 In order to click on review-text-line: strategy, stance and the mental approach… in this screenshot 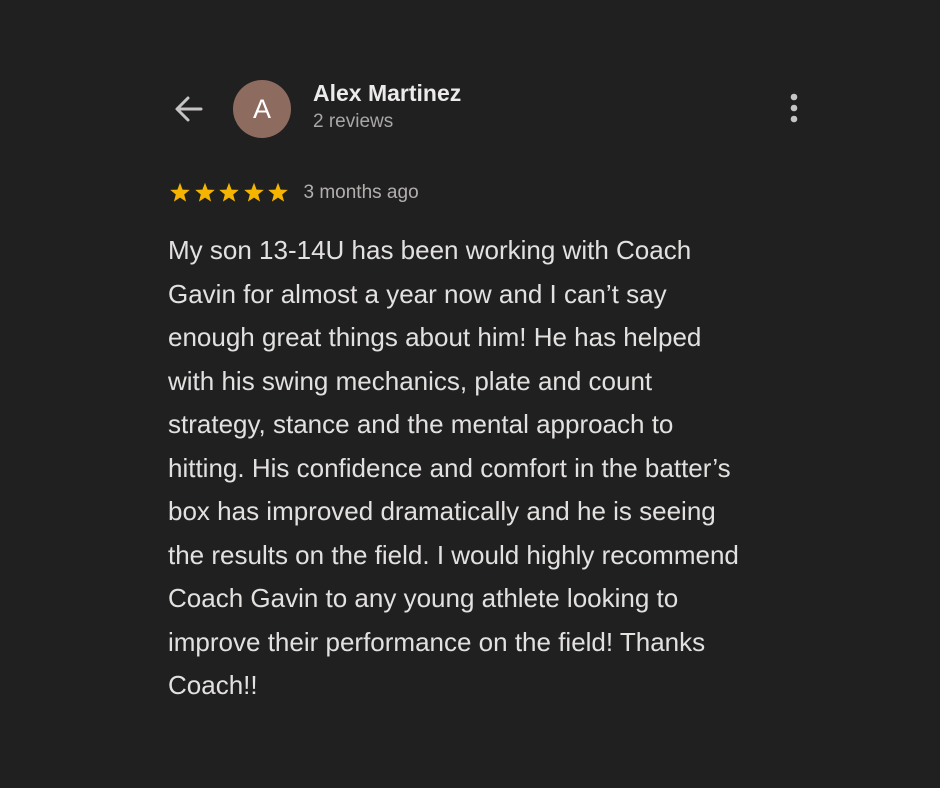, I will do `click(421, 424)`.